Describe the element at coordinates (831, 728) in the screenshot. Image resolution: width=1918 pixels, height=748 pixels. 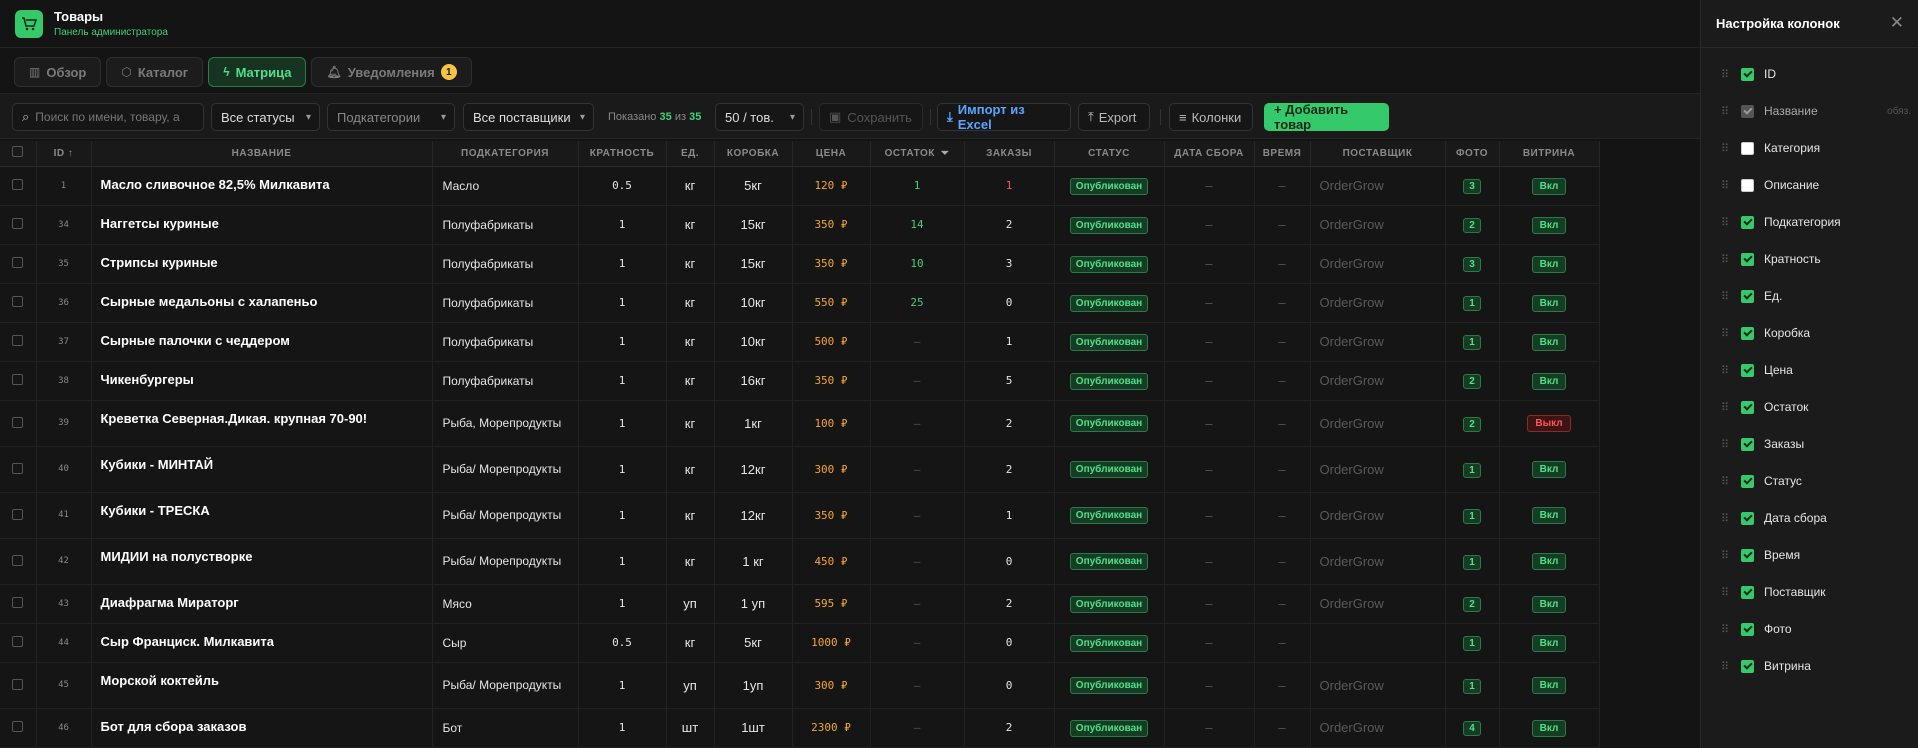
I see `cell-price: 2300 ₽` at that location.